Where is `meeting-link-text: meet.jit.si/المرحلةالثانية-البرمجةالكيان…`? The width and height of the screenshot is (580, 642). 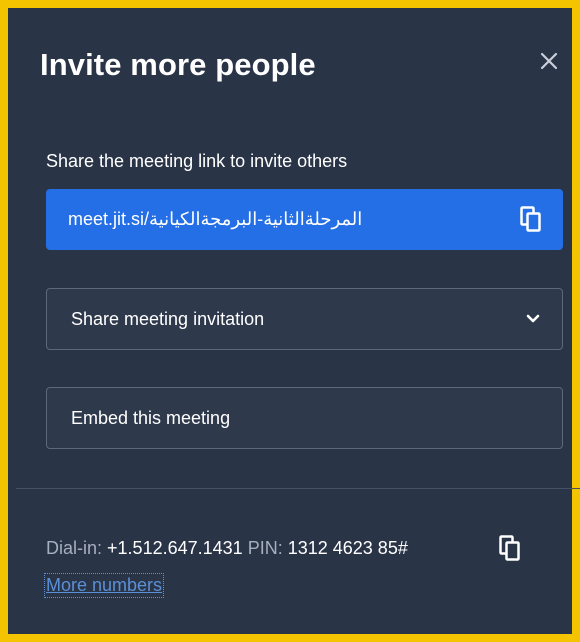
meeting-link-text: meet.jit.si/المرحلةالثانية-البرمجةالكيان… is located at coordinates (215, 219).